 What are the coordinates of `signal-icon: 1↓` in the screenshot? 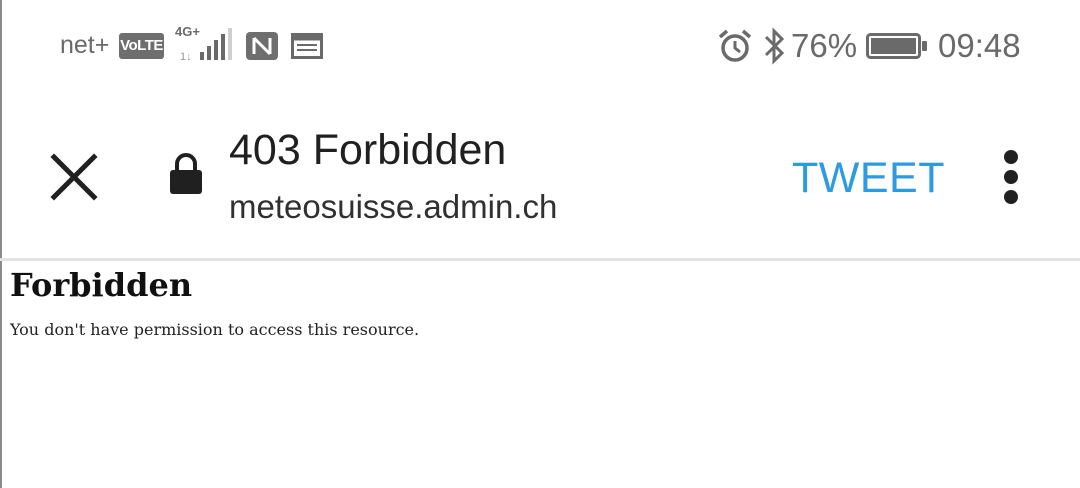 It's located at (206, 45).